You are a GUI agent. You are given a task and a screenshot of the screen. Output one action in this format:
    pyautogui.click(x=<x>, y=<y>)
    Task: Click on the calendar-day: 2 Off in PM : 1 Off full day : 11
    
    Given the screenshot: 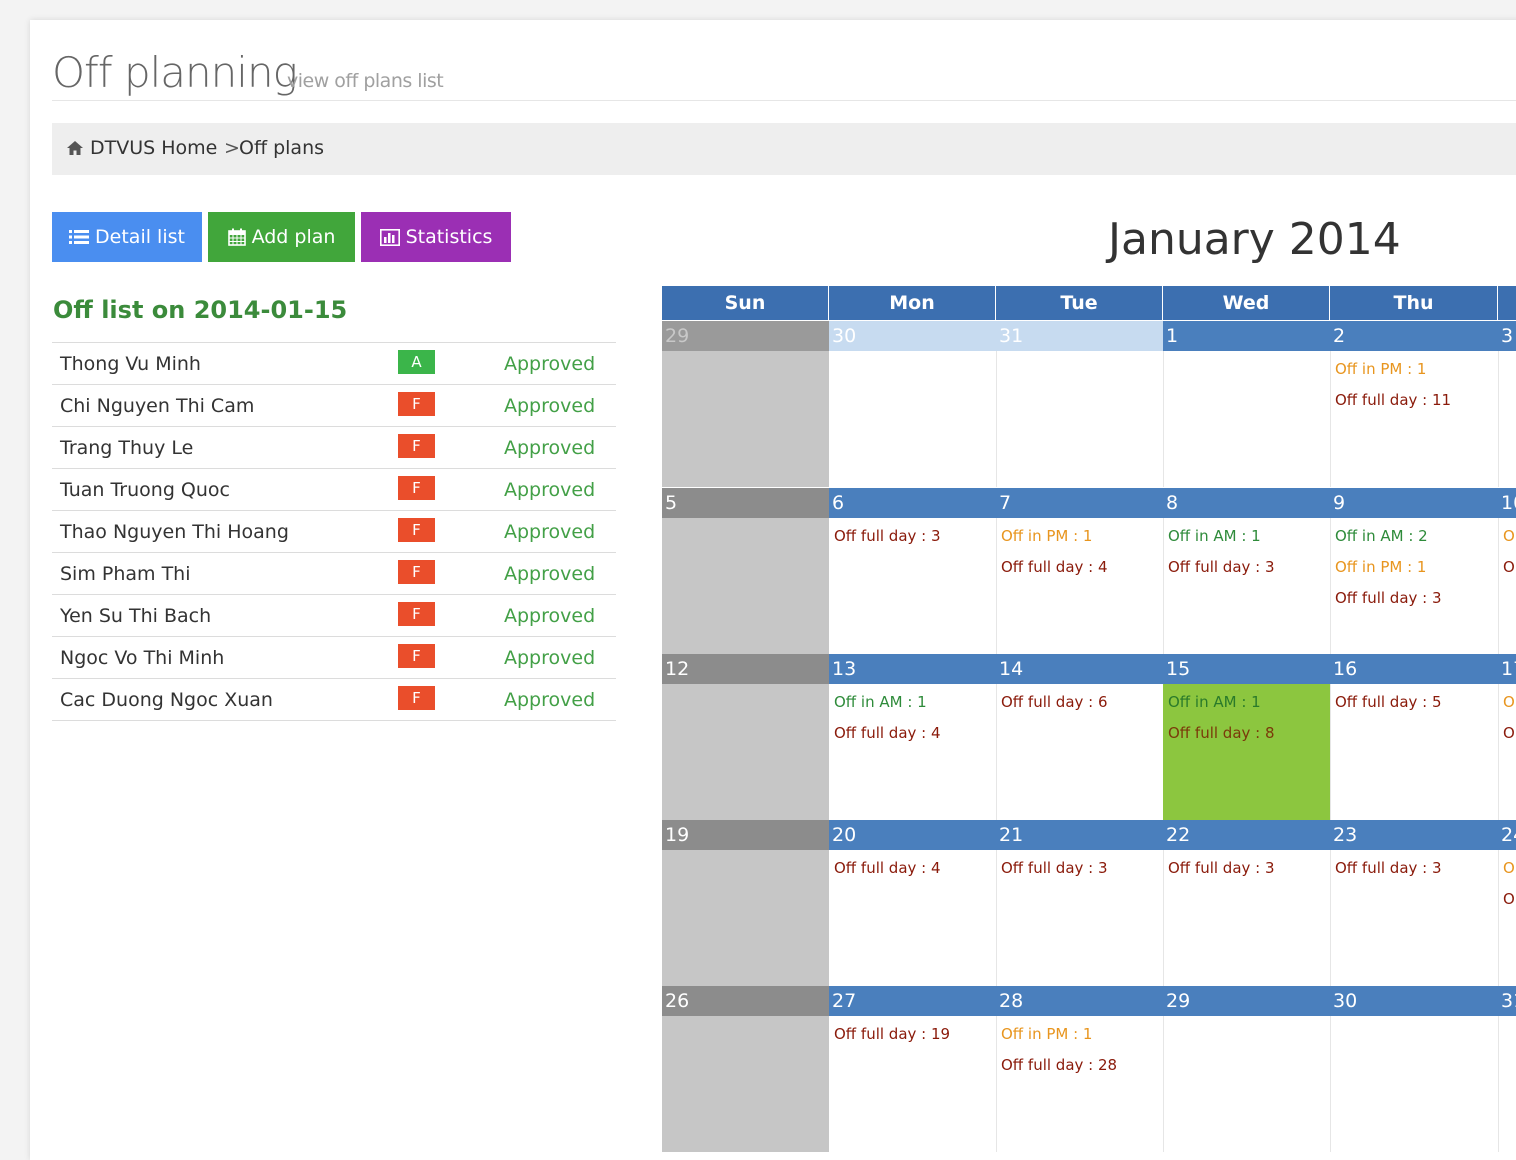 What is the action you would take?
    pyautogui.click(x=1414, y=404)
    